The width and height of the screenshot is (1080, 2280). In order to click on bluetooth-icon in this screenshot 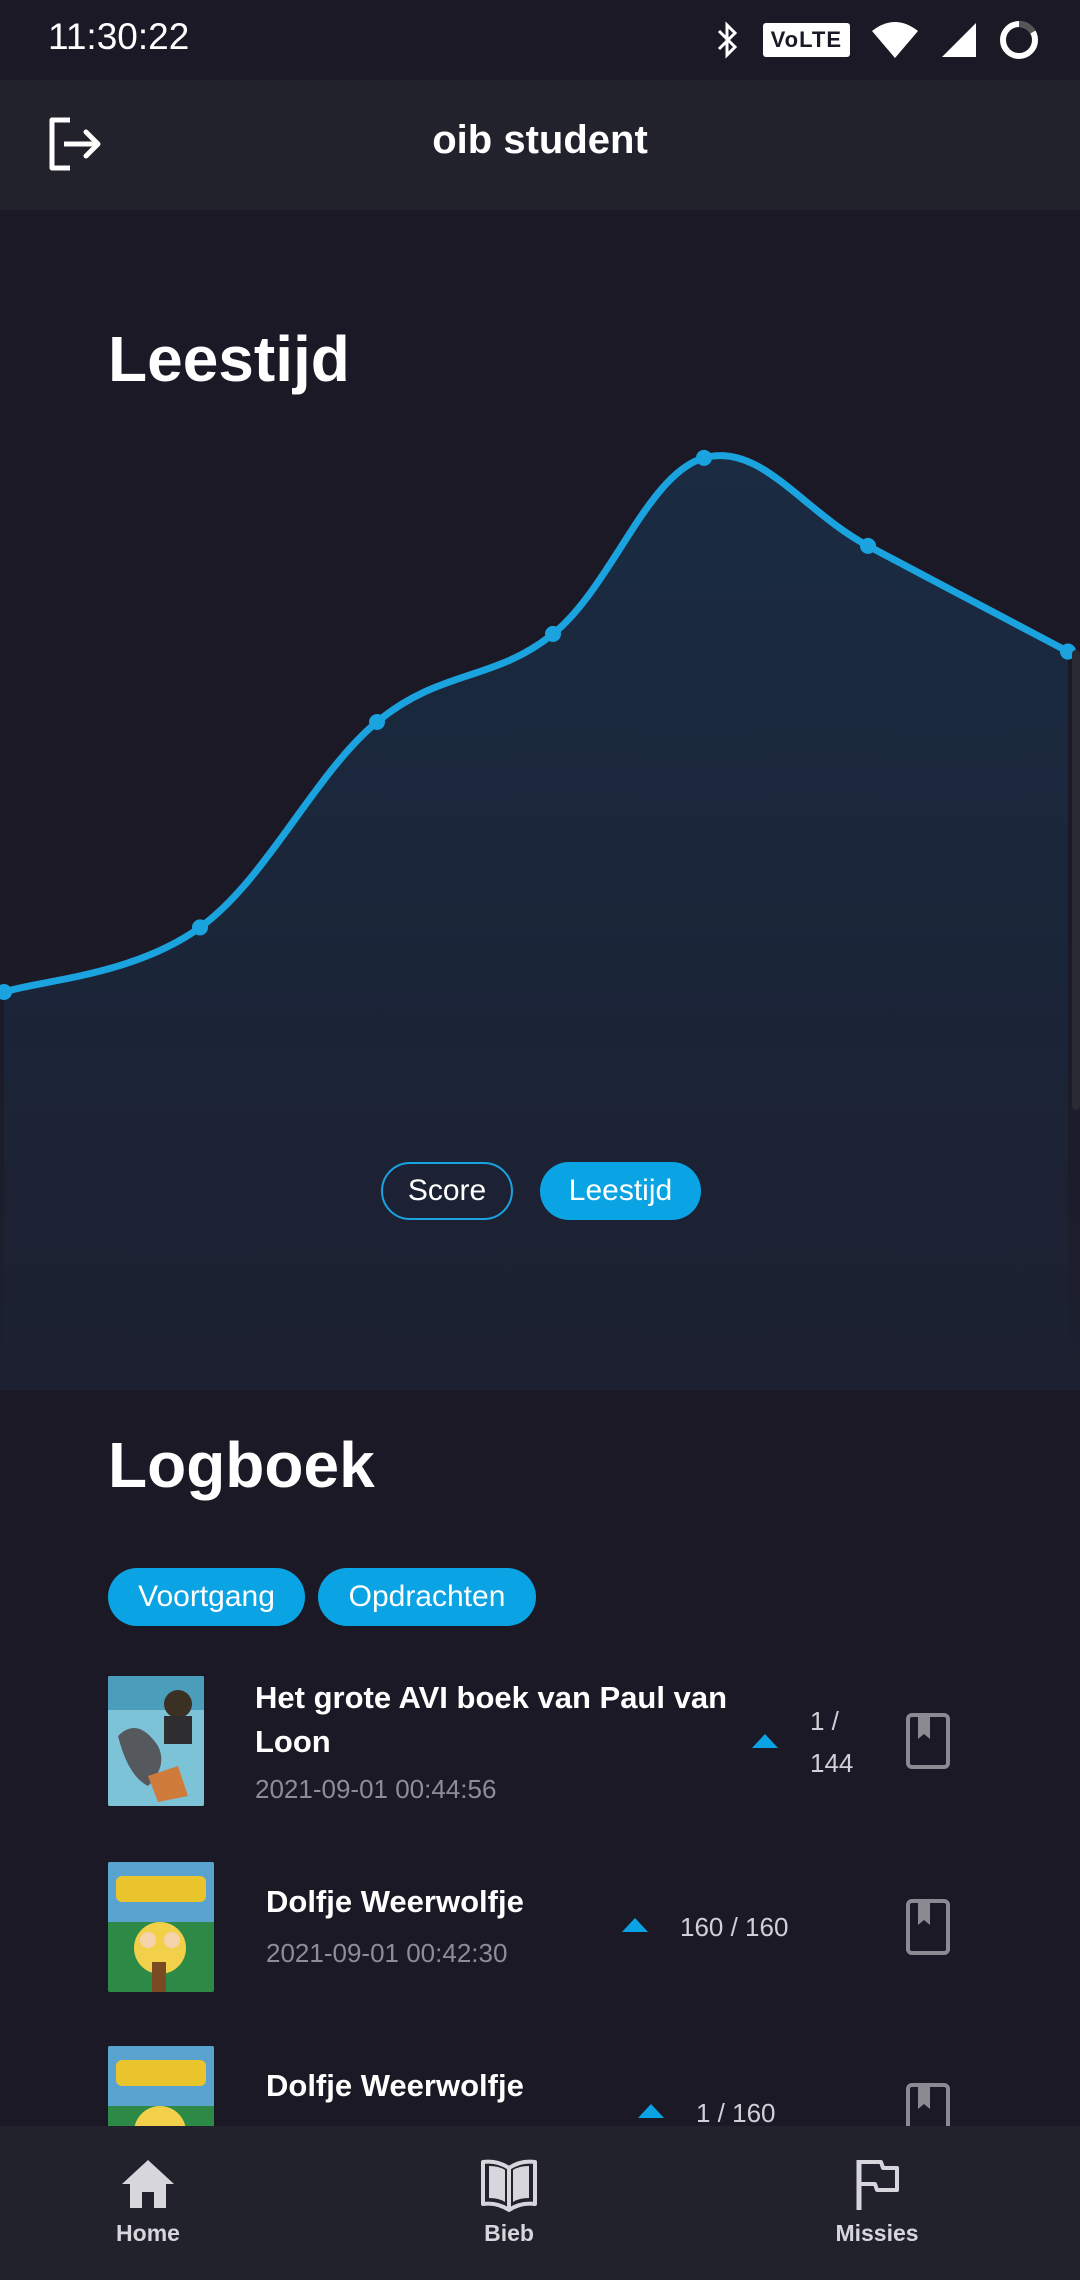, I will do `click(727, 40)`.